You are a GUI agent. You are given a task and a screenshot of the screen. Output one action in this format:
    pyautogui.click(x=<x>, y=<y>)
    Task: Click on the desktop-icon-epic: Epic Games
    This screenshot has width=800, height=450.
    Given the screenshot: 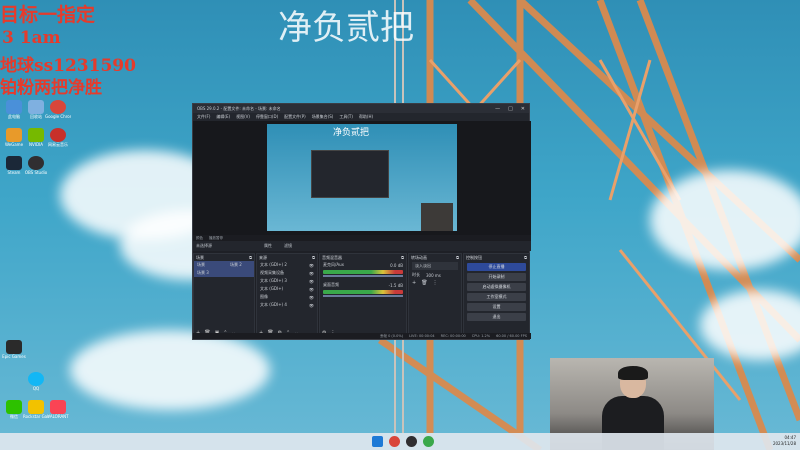 What is the action you would take?
    pyautogui.click(x=14, y=351)
    